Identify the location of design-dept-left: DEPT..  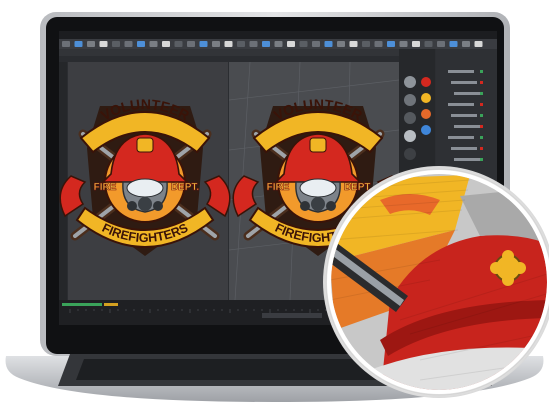
(185, 187).